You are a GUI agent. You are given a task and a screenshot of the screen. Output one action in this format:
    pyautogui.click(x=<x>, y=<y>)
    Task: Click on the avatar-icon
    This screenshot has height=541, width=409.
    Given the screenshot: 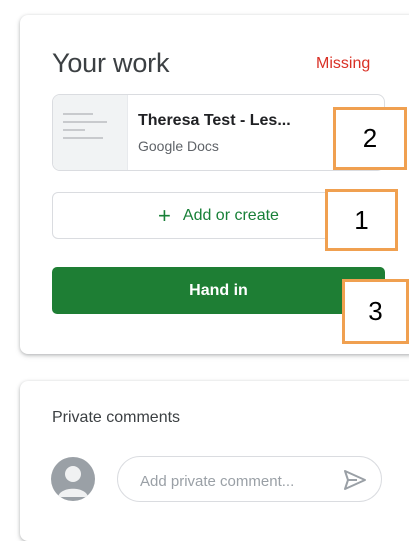 What is the action you would take?
    pyautogui.click(x=73, y=479)
    